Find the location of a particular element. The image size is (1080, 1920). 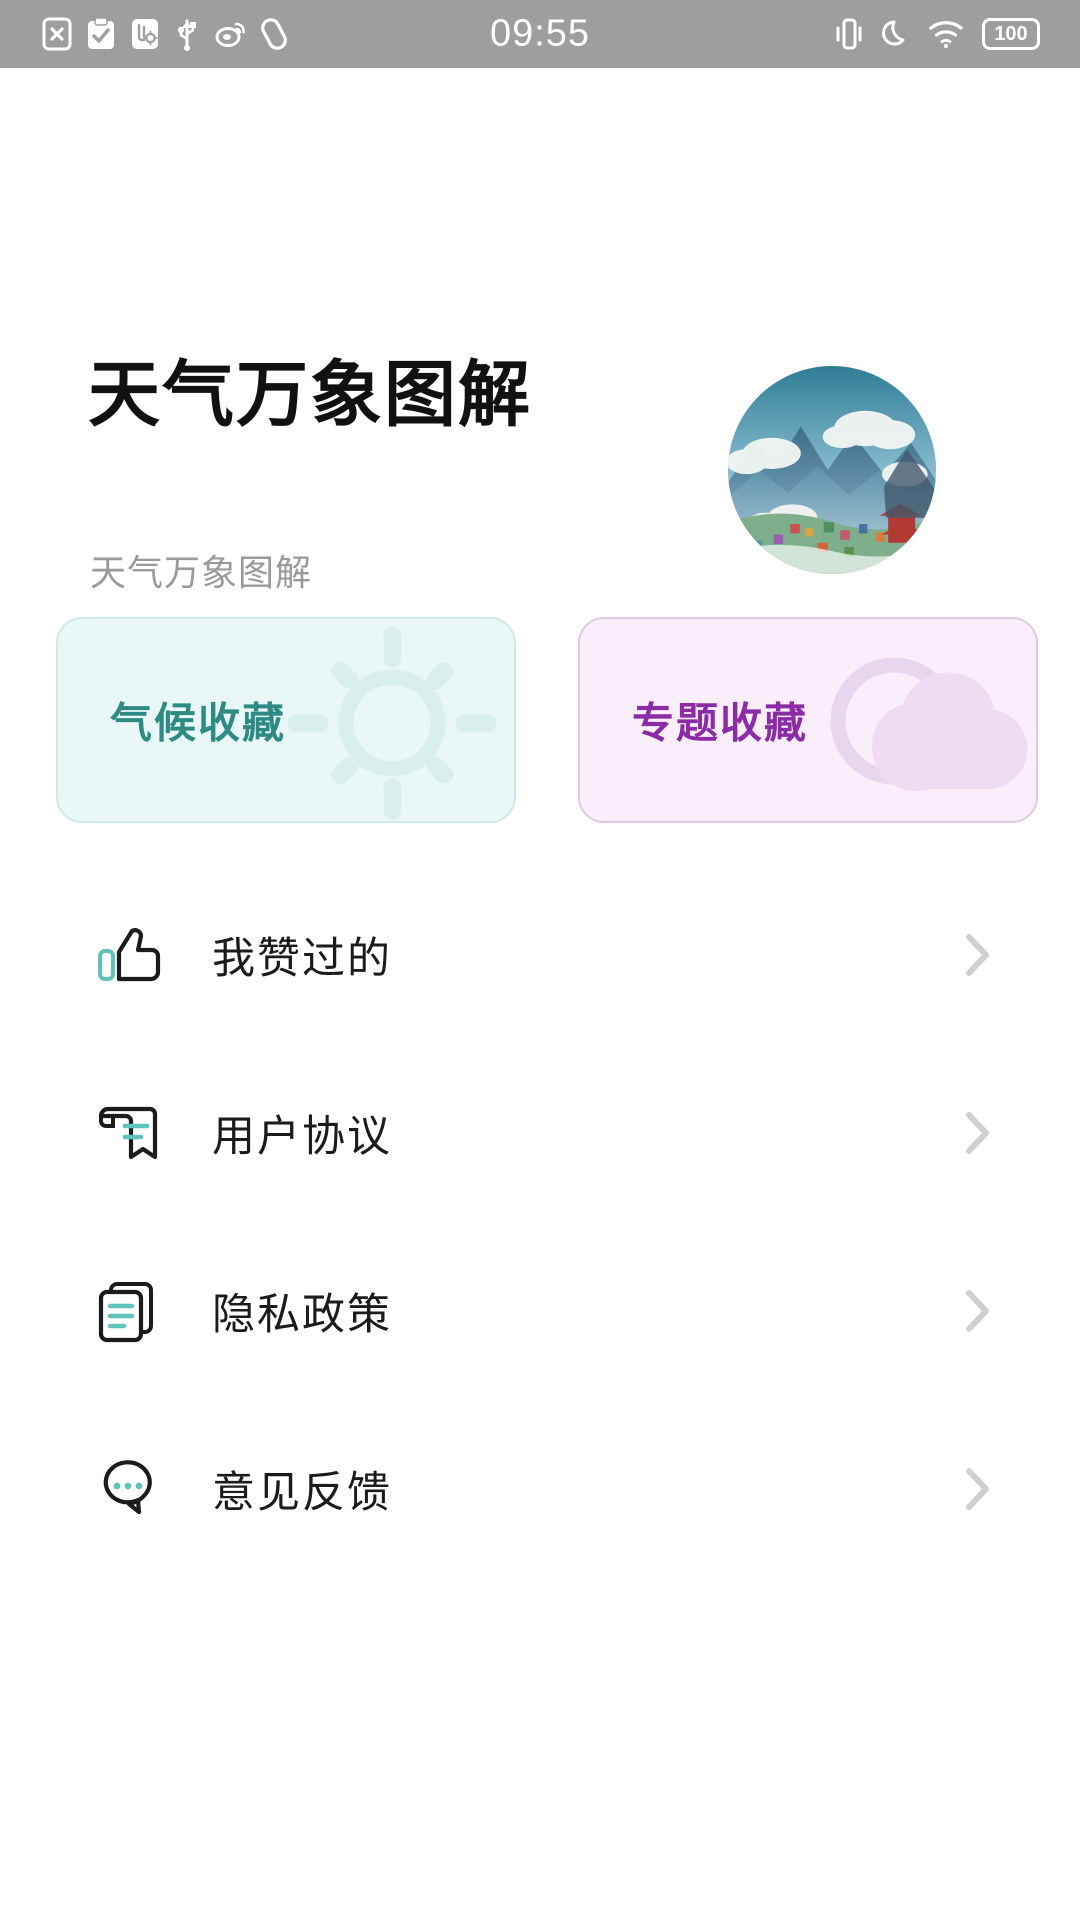

climate-favorites-card: 气候收藏 is located at coordinates (286, 720).